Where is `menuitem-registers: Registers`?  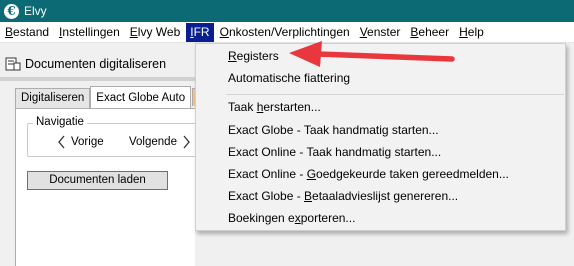 menuitem-registers: Registers is located at coordinates (380, 56).